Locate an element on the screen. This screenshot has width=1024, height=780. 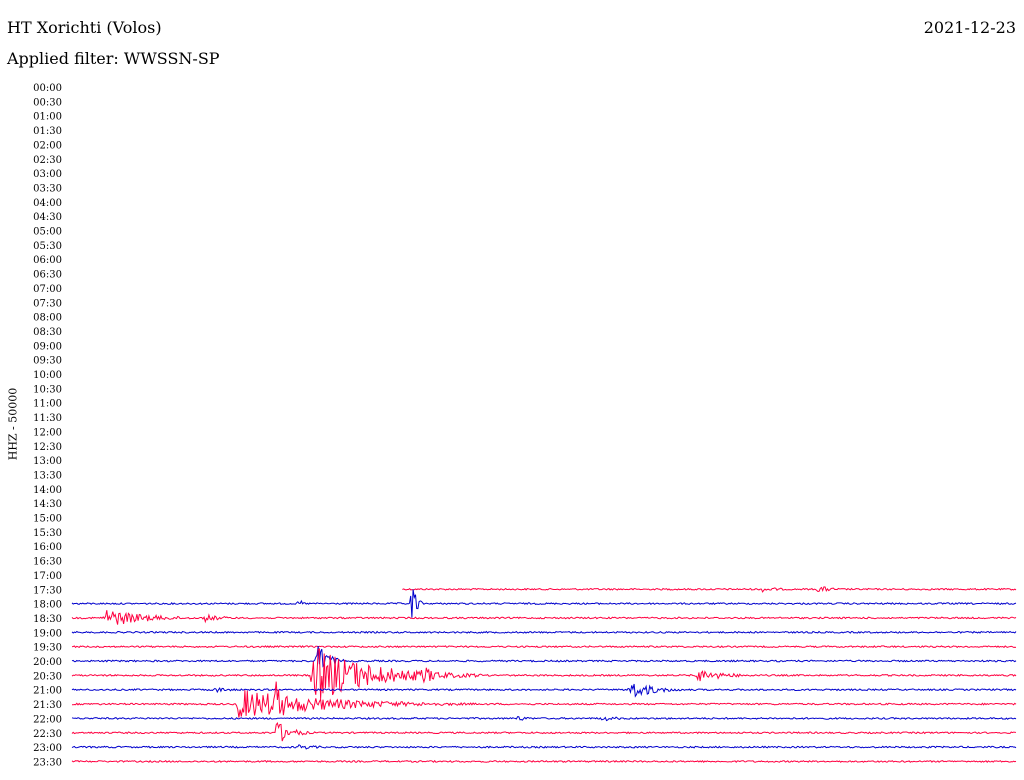
row-time-label: 07:30 is located at coordinates (47, 303).